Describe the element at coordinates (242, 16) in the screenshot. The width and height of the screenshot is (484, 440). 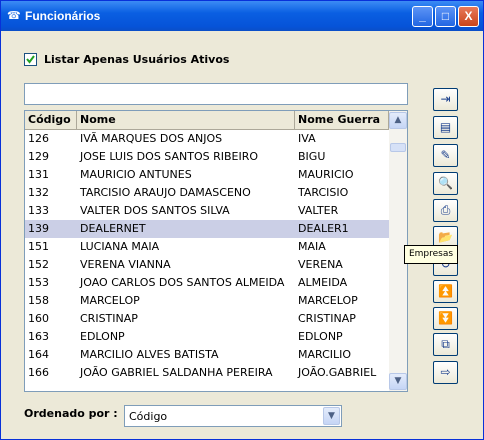
I see `title-bar: ☎ Funcionários _ □ X` at that location.